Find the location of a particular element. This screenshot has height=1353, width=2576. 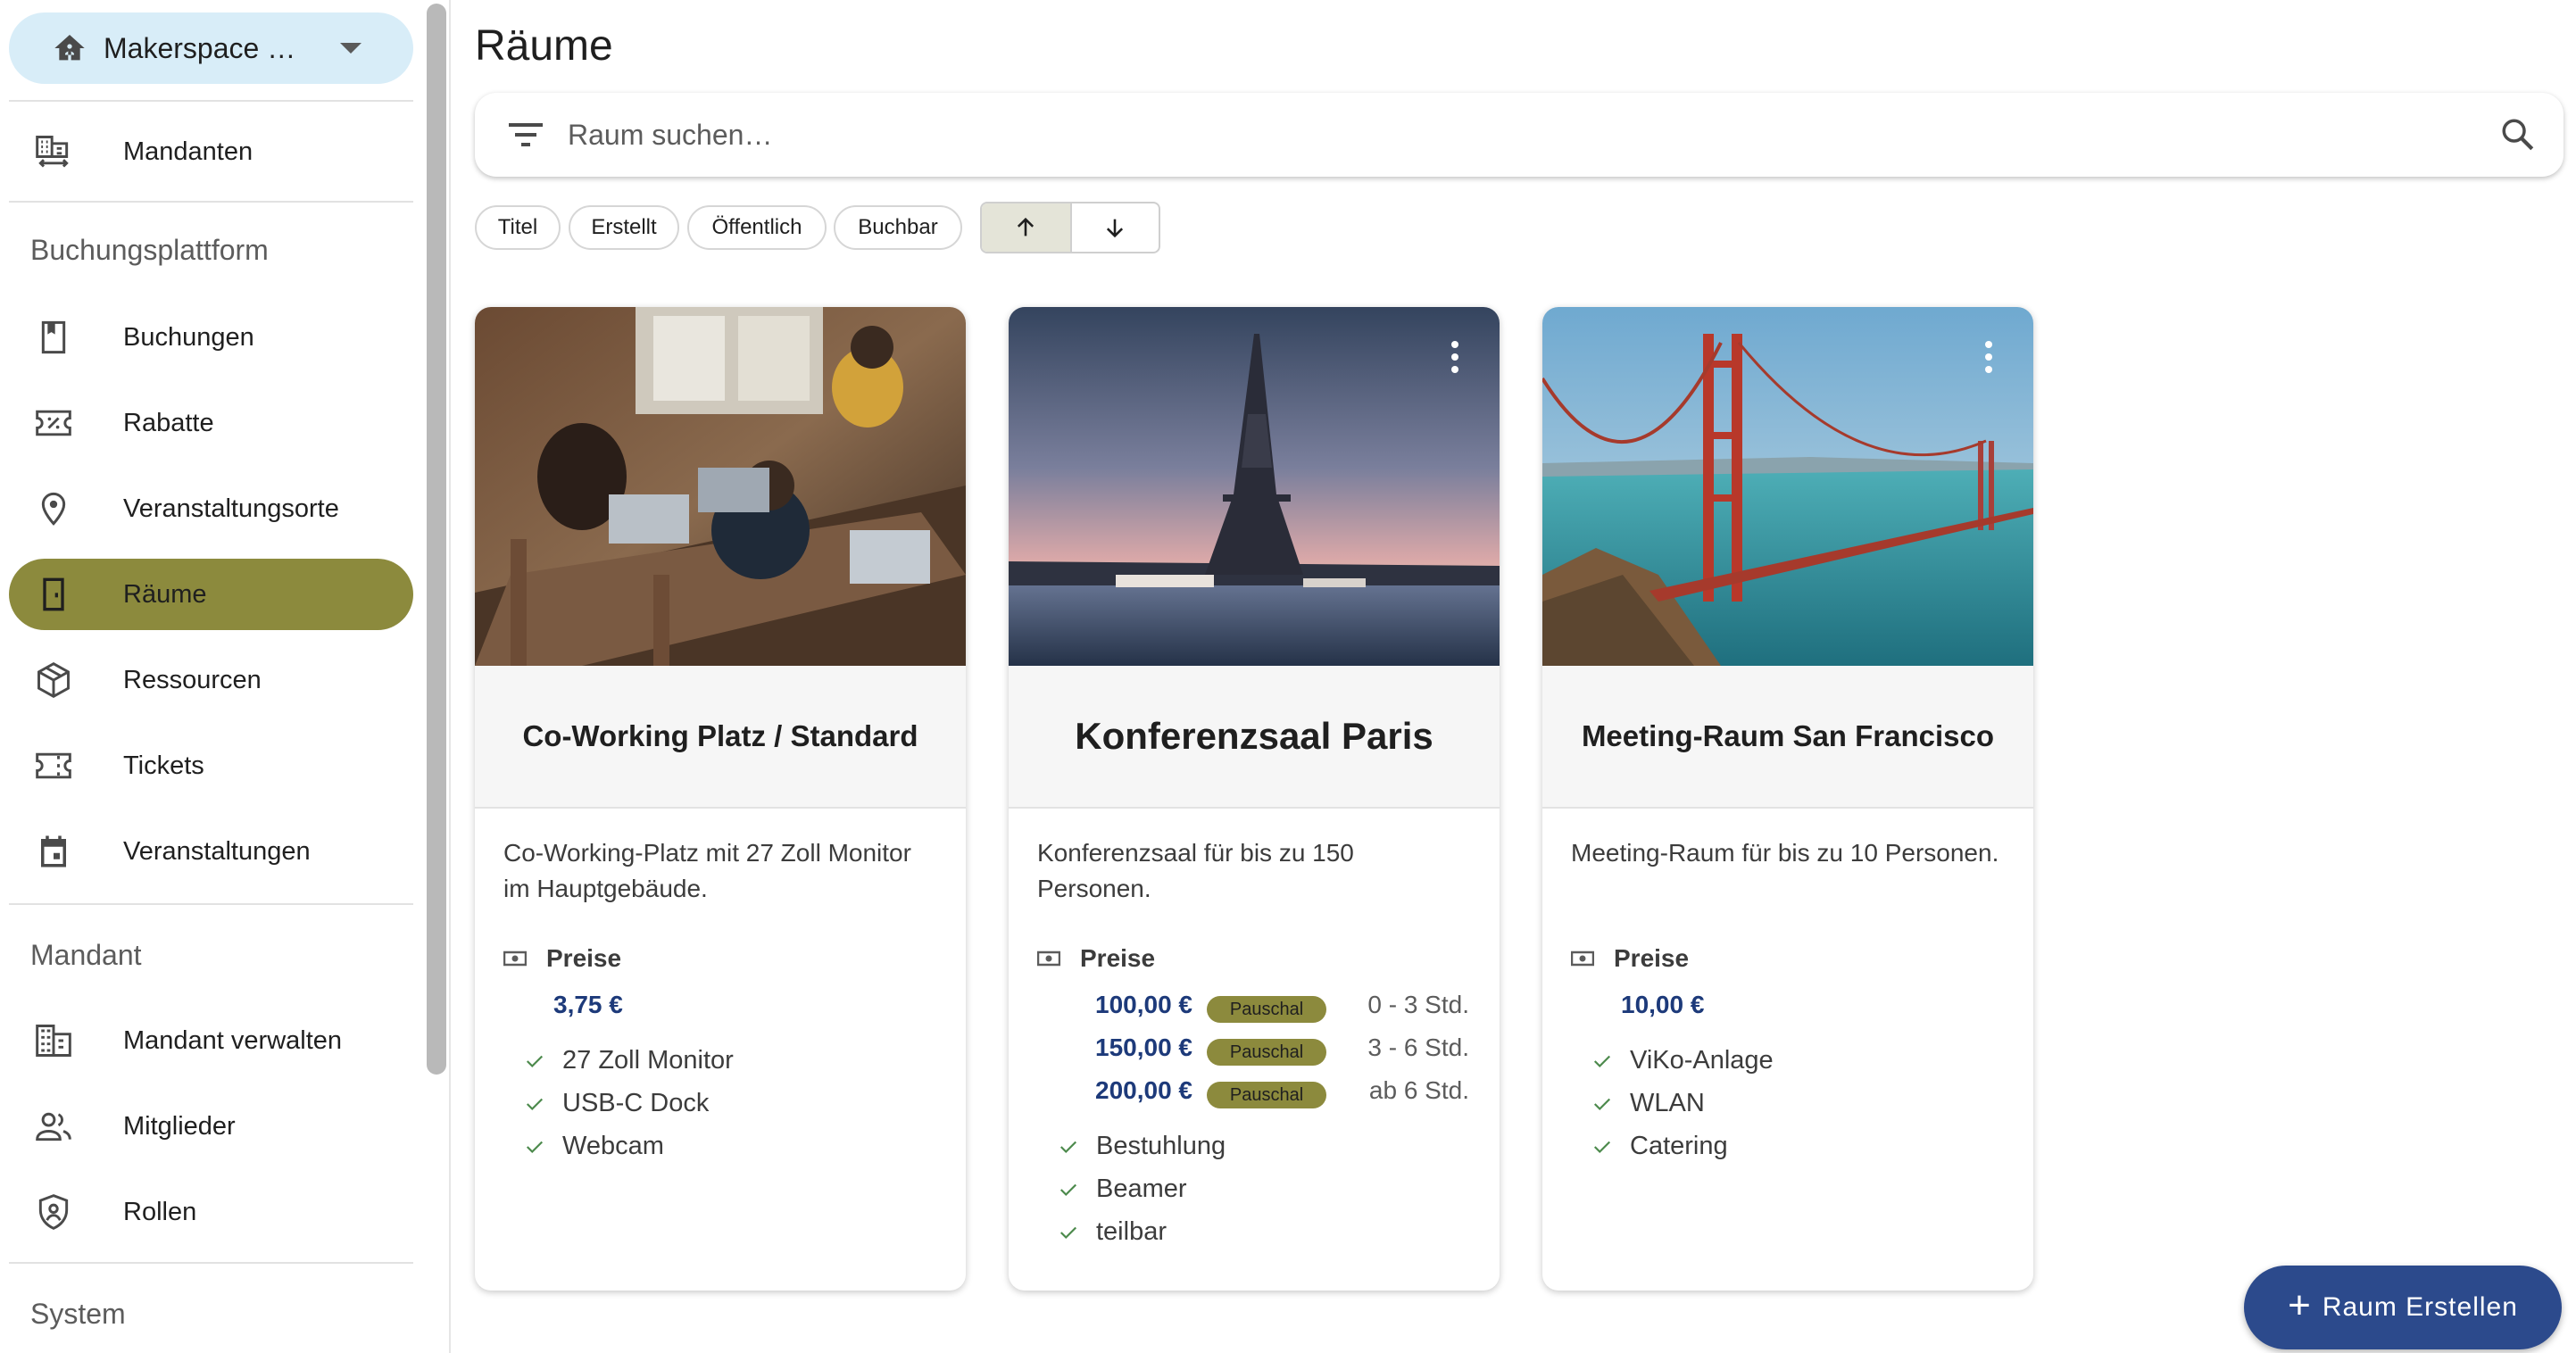

sidebar-item-label: Veranstaltungen is located at coordinates (217, 851).